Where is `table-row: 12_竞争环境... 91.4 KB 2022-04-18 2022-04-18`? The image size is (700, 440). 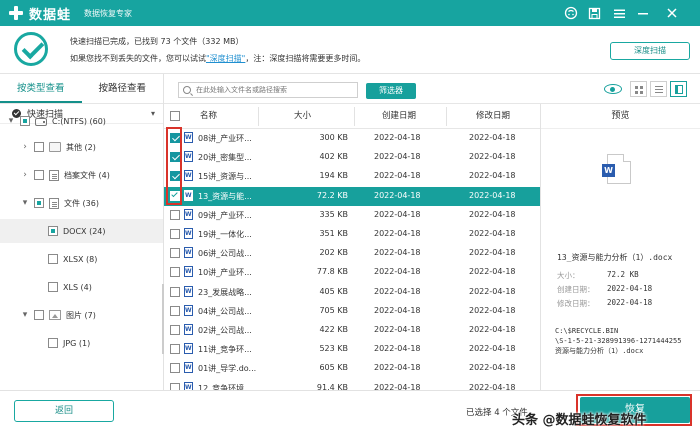
table-row: 12_竞争环境... 91.4 KB 2022-04-18 2022-04-18 is located at coordinates (352, 384).